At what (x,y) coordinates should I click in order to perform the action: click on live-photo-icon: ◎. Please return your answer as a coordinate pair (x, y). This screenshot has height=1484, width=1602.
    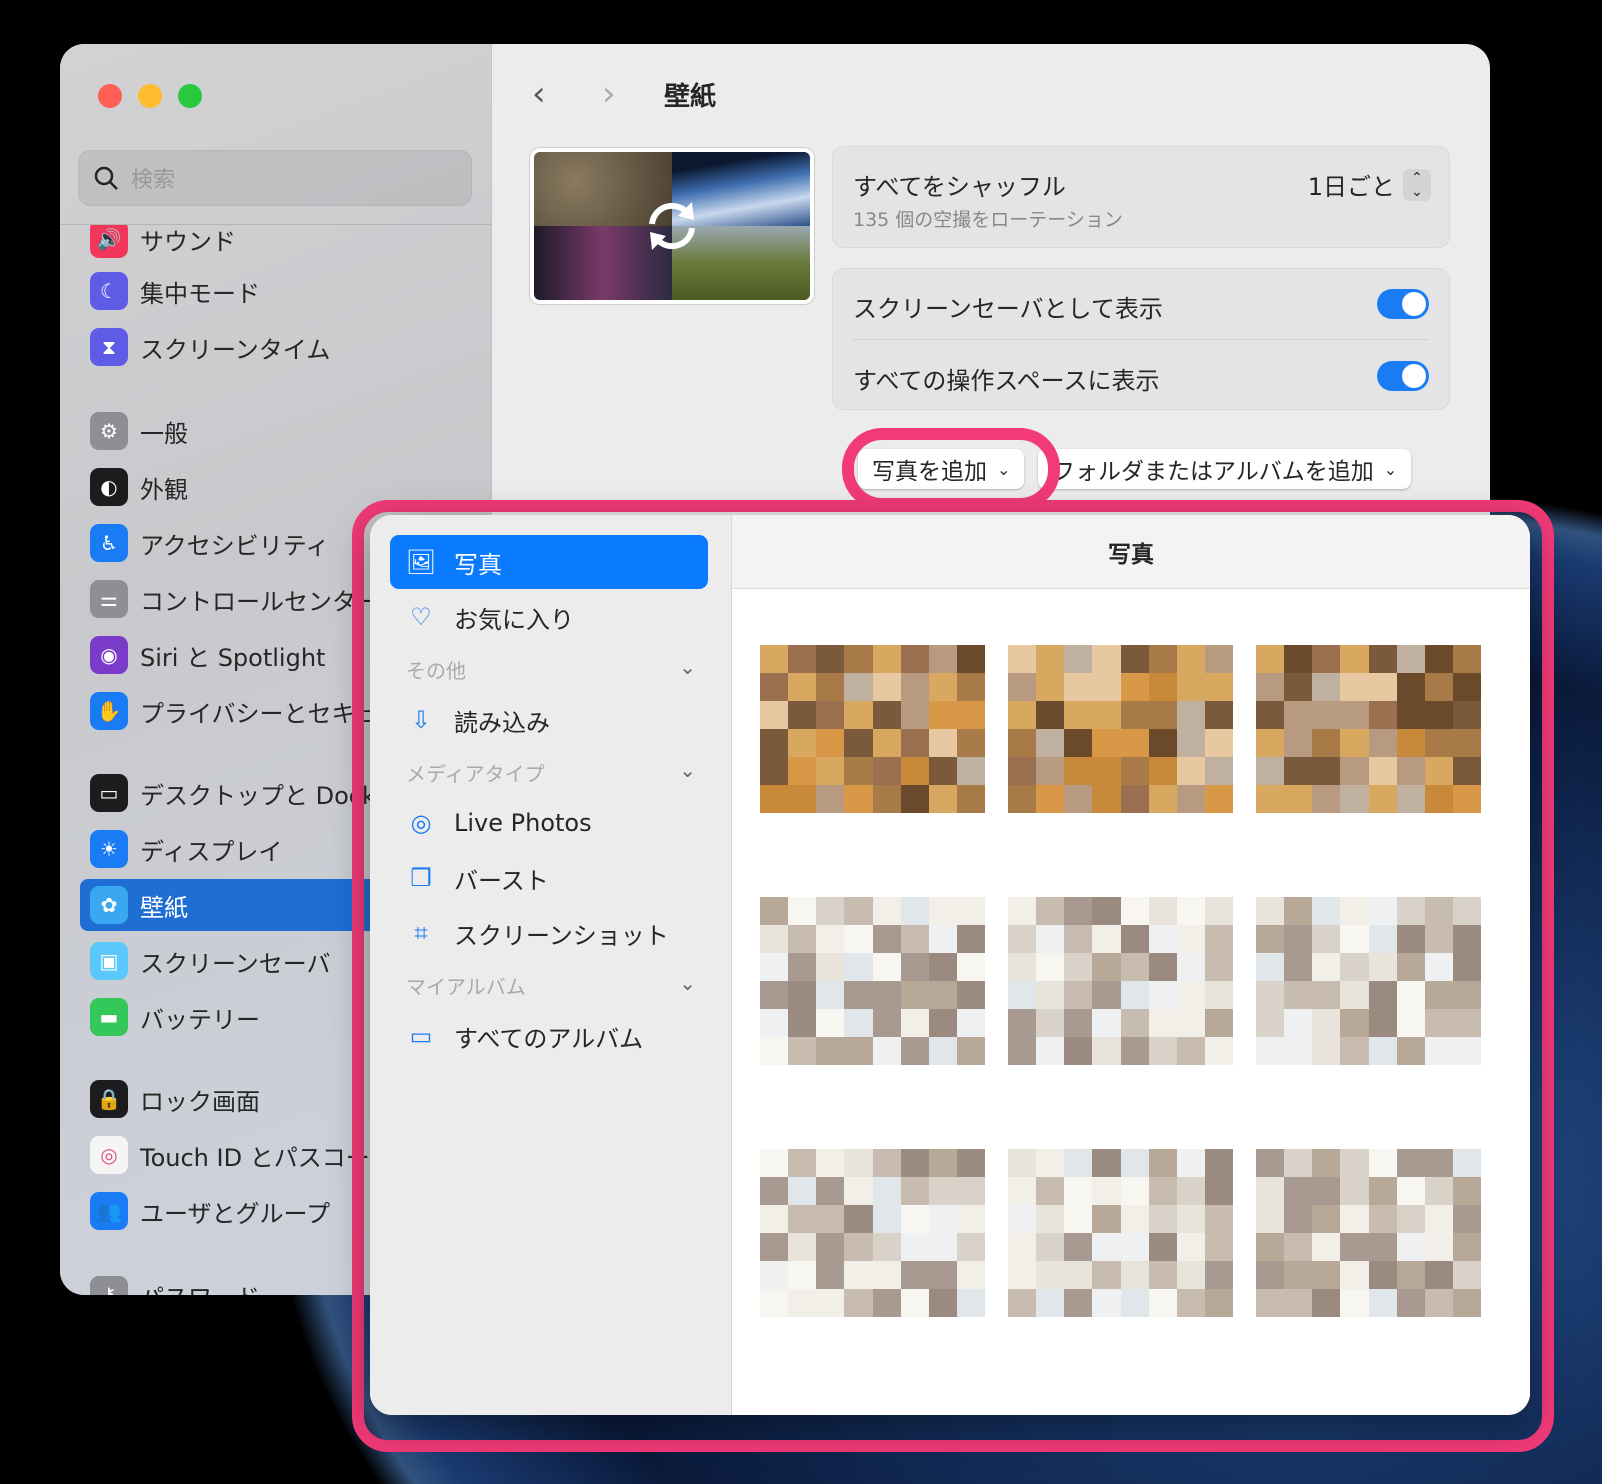
    Looking at the image, I should click on (421, 823).